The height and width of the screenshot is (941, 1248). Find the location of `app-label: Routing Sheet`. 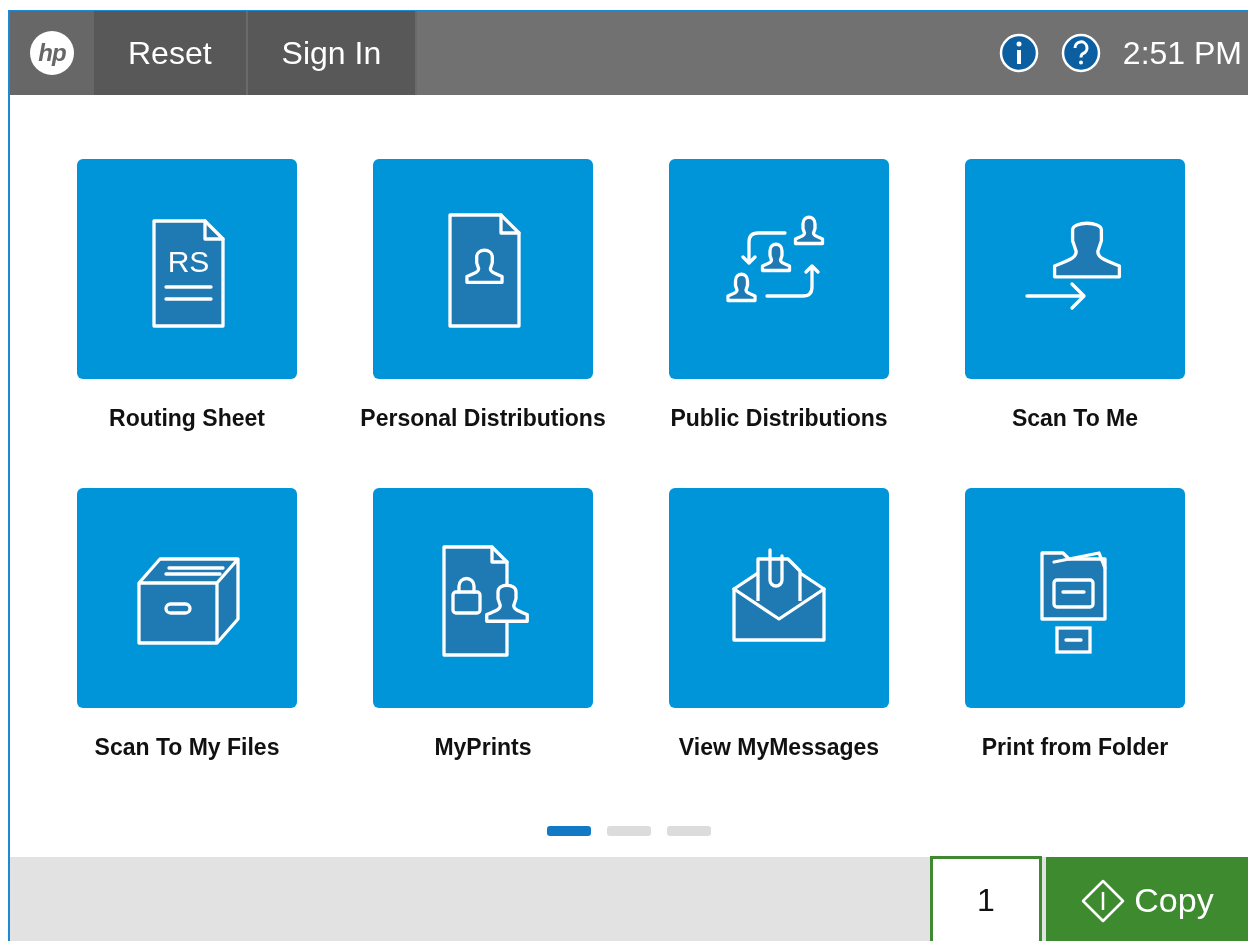

app-label: Routing Sheet is located at coordinates (187, 418).